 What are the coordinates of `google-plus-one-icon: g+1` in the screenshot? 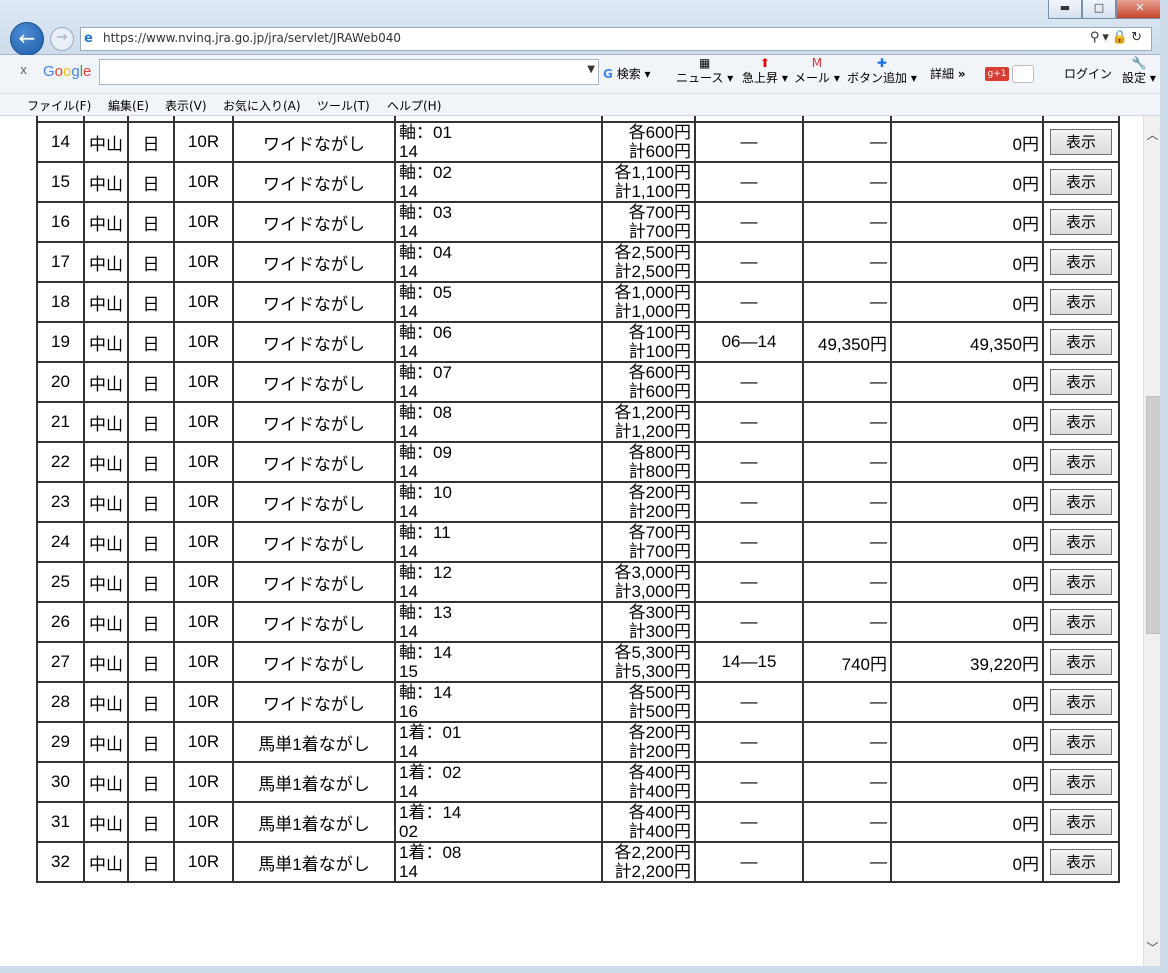 It's located at (997, 74).